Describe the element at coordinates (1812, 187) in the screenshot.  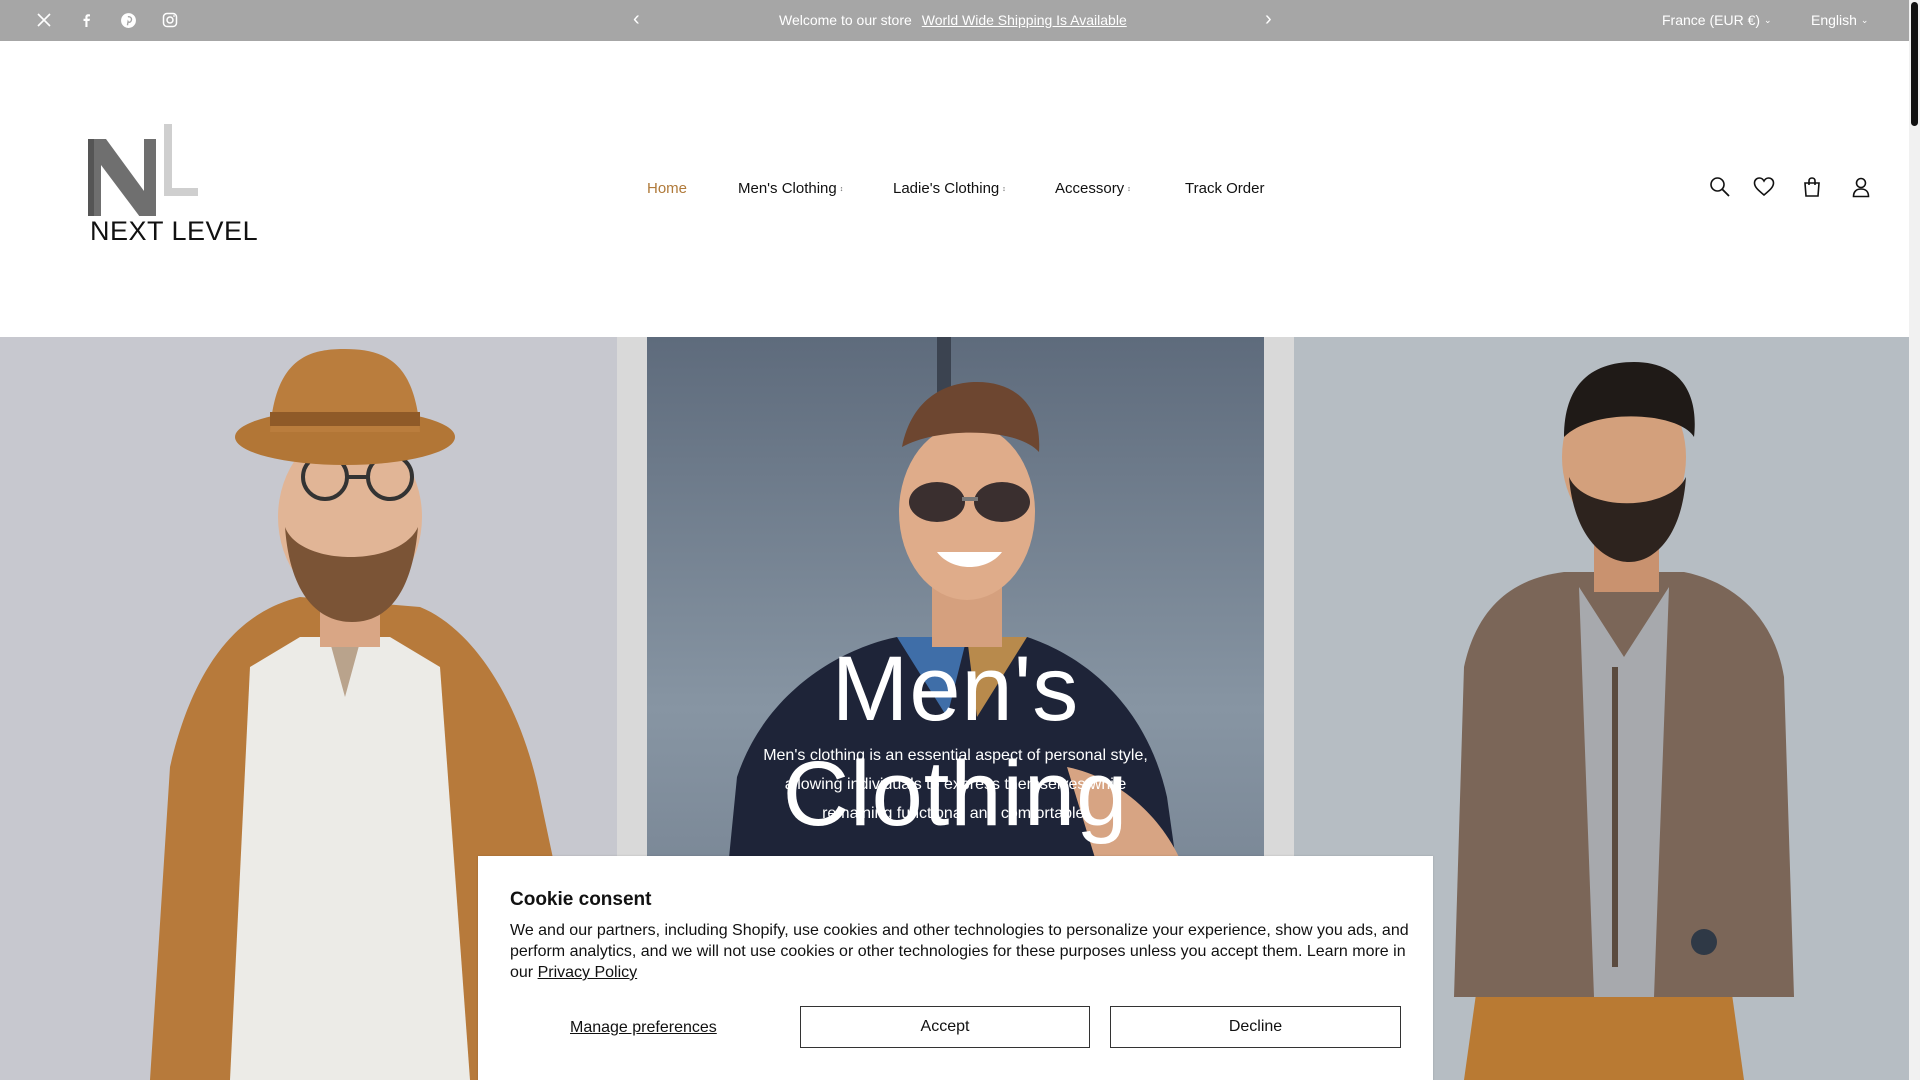
I see `cart-icon` at that location.